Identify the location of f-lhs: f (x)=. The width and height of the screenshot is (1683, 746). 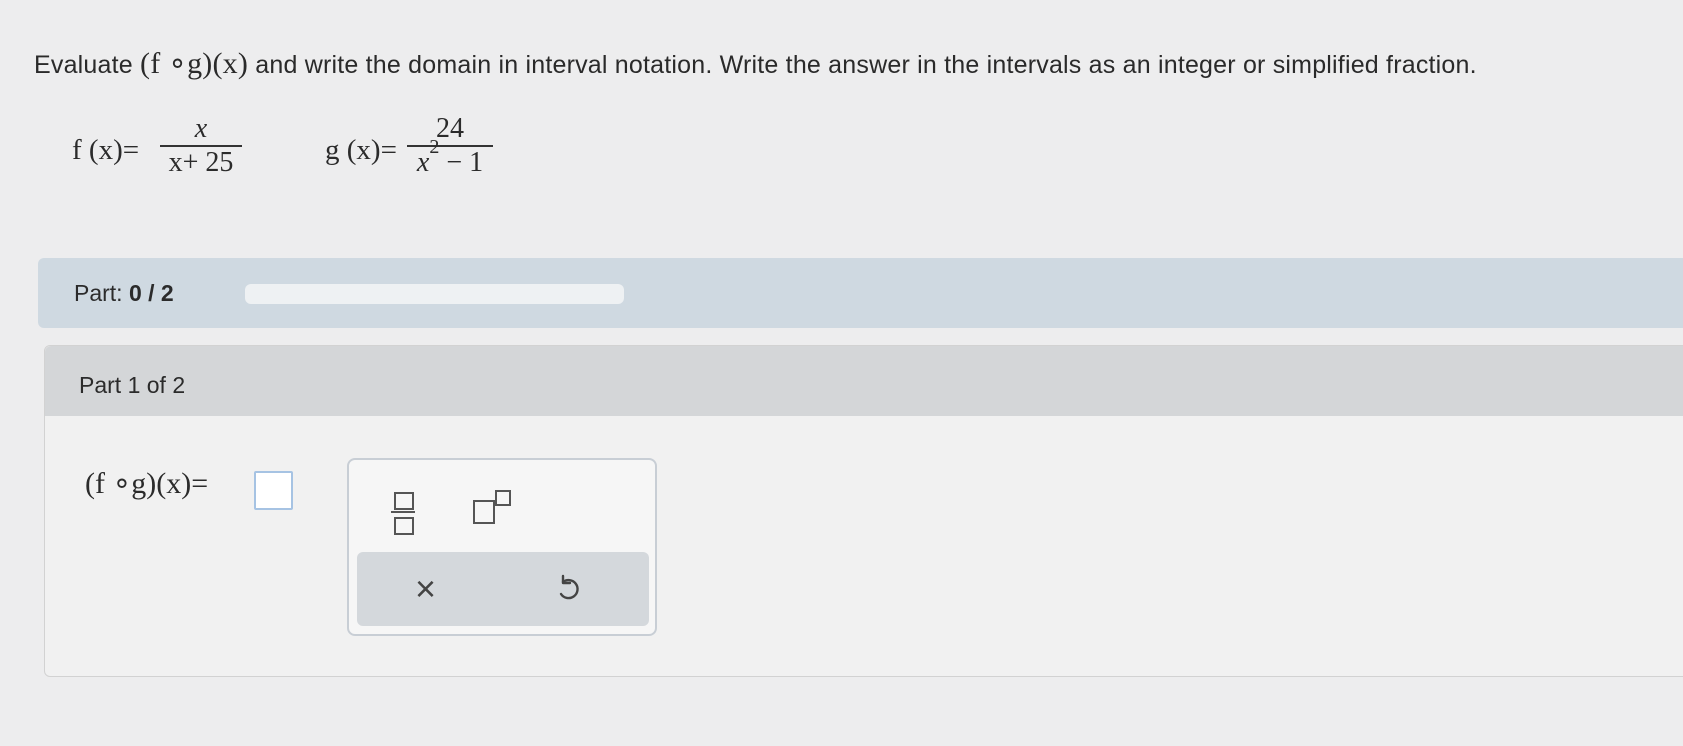
(106, 150).